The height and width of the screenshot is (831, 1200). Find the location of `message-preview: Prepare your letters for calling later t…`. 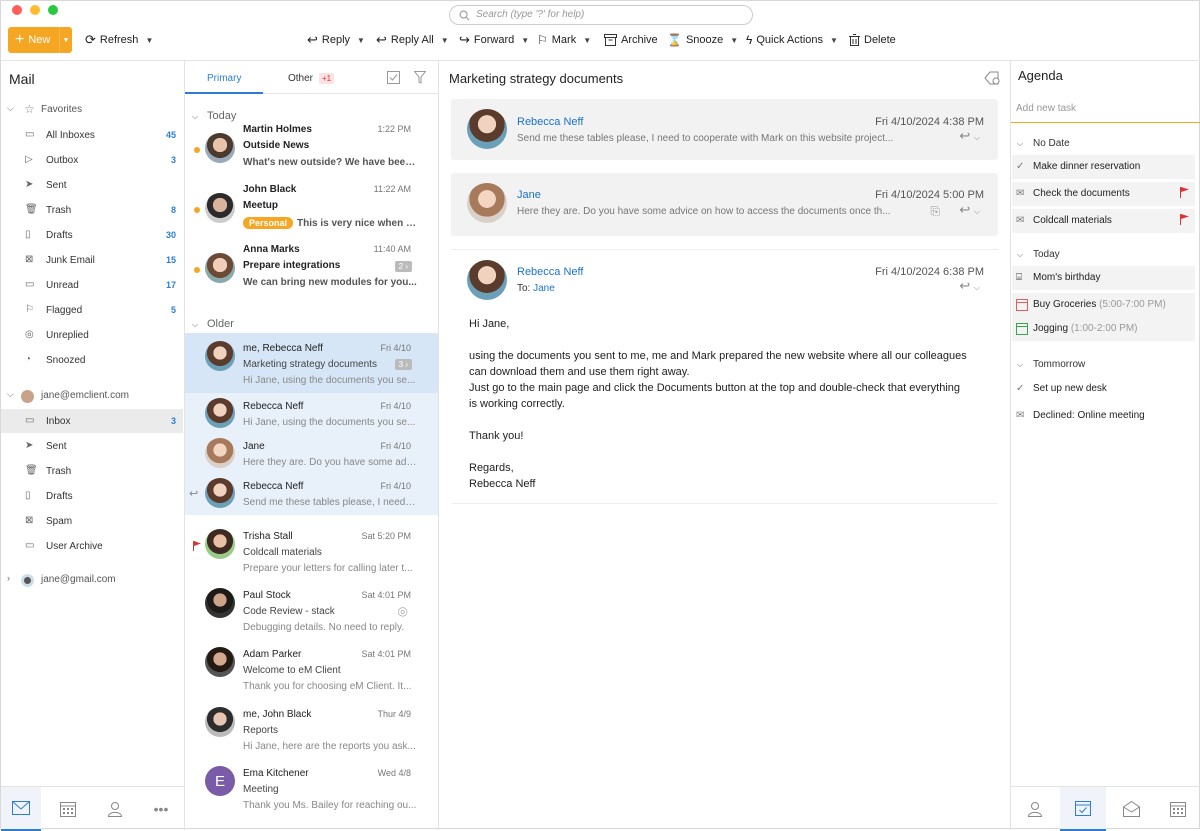

message-preview: Prepare your letters for calling later t… is located at coordinates (328, 568).